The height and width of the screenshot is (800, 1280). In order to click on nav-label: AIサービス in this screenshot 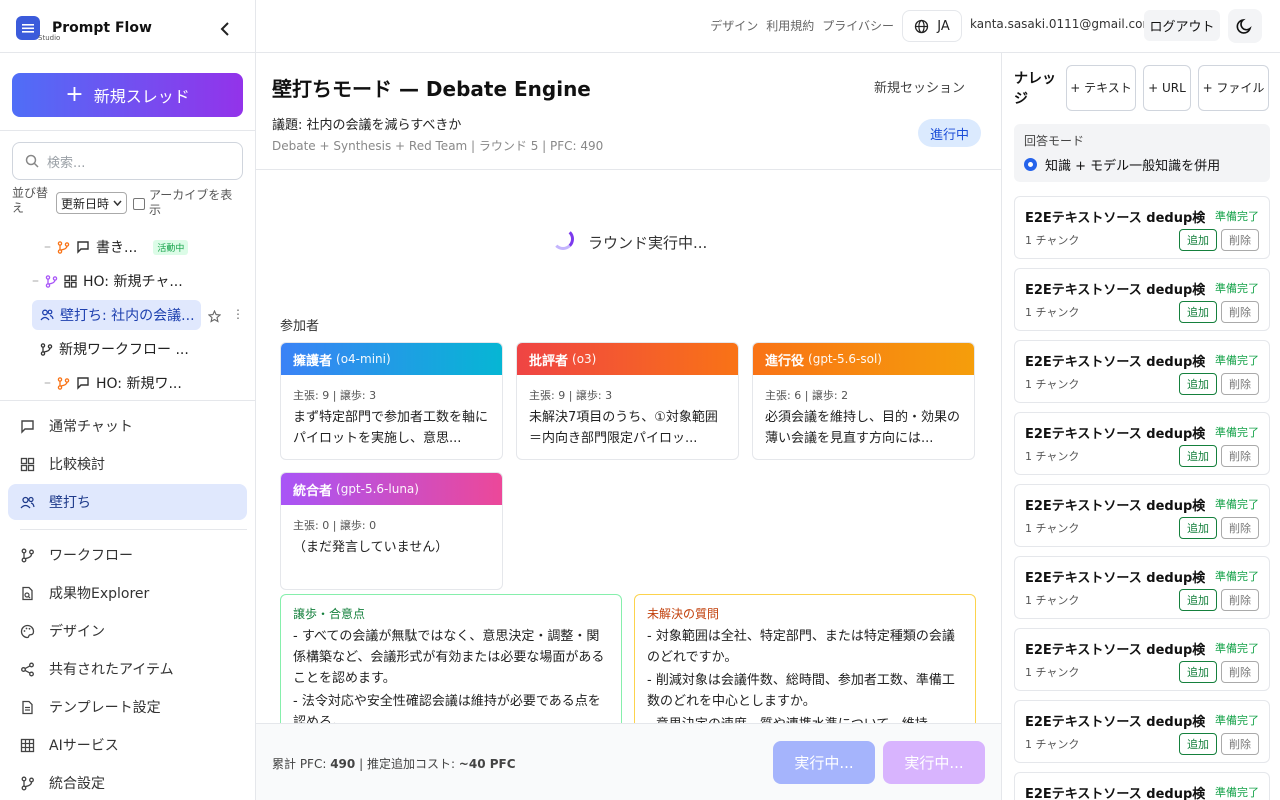, I will do `click(84, 746)`.